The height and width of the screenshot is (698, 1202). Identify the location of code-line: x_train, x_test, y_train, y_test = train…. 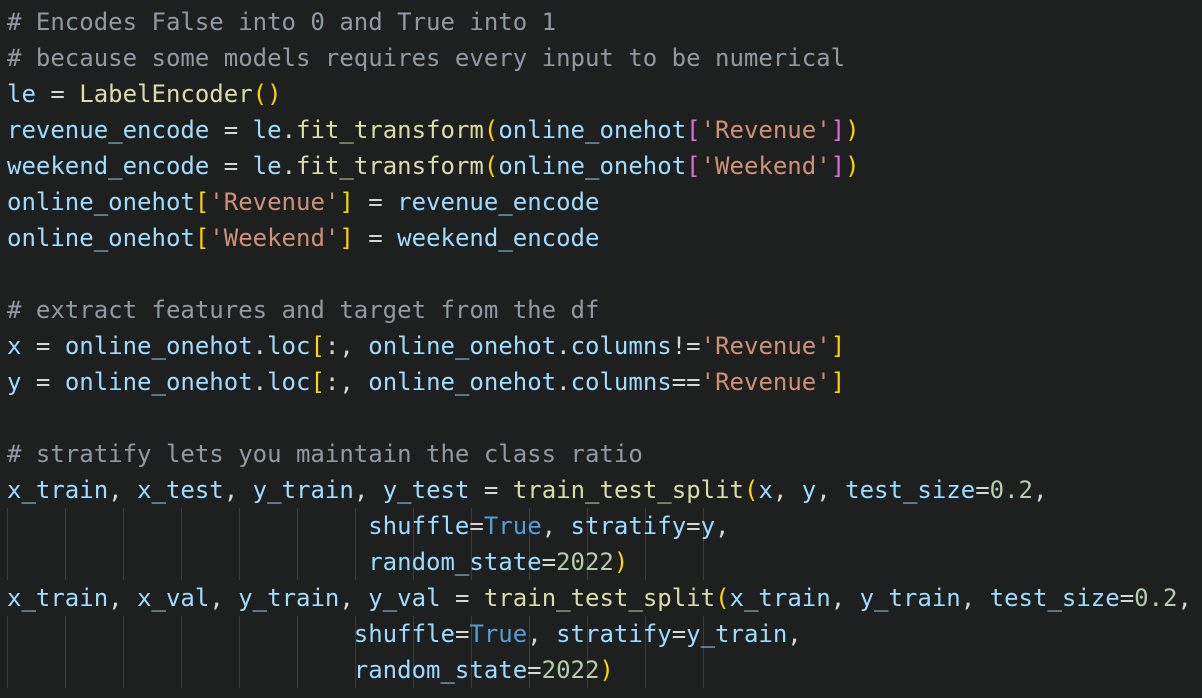
(604, 490).